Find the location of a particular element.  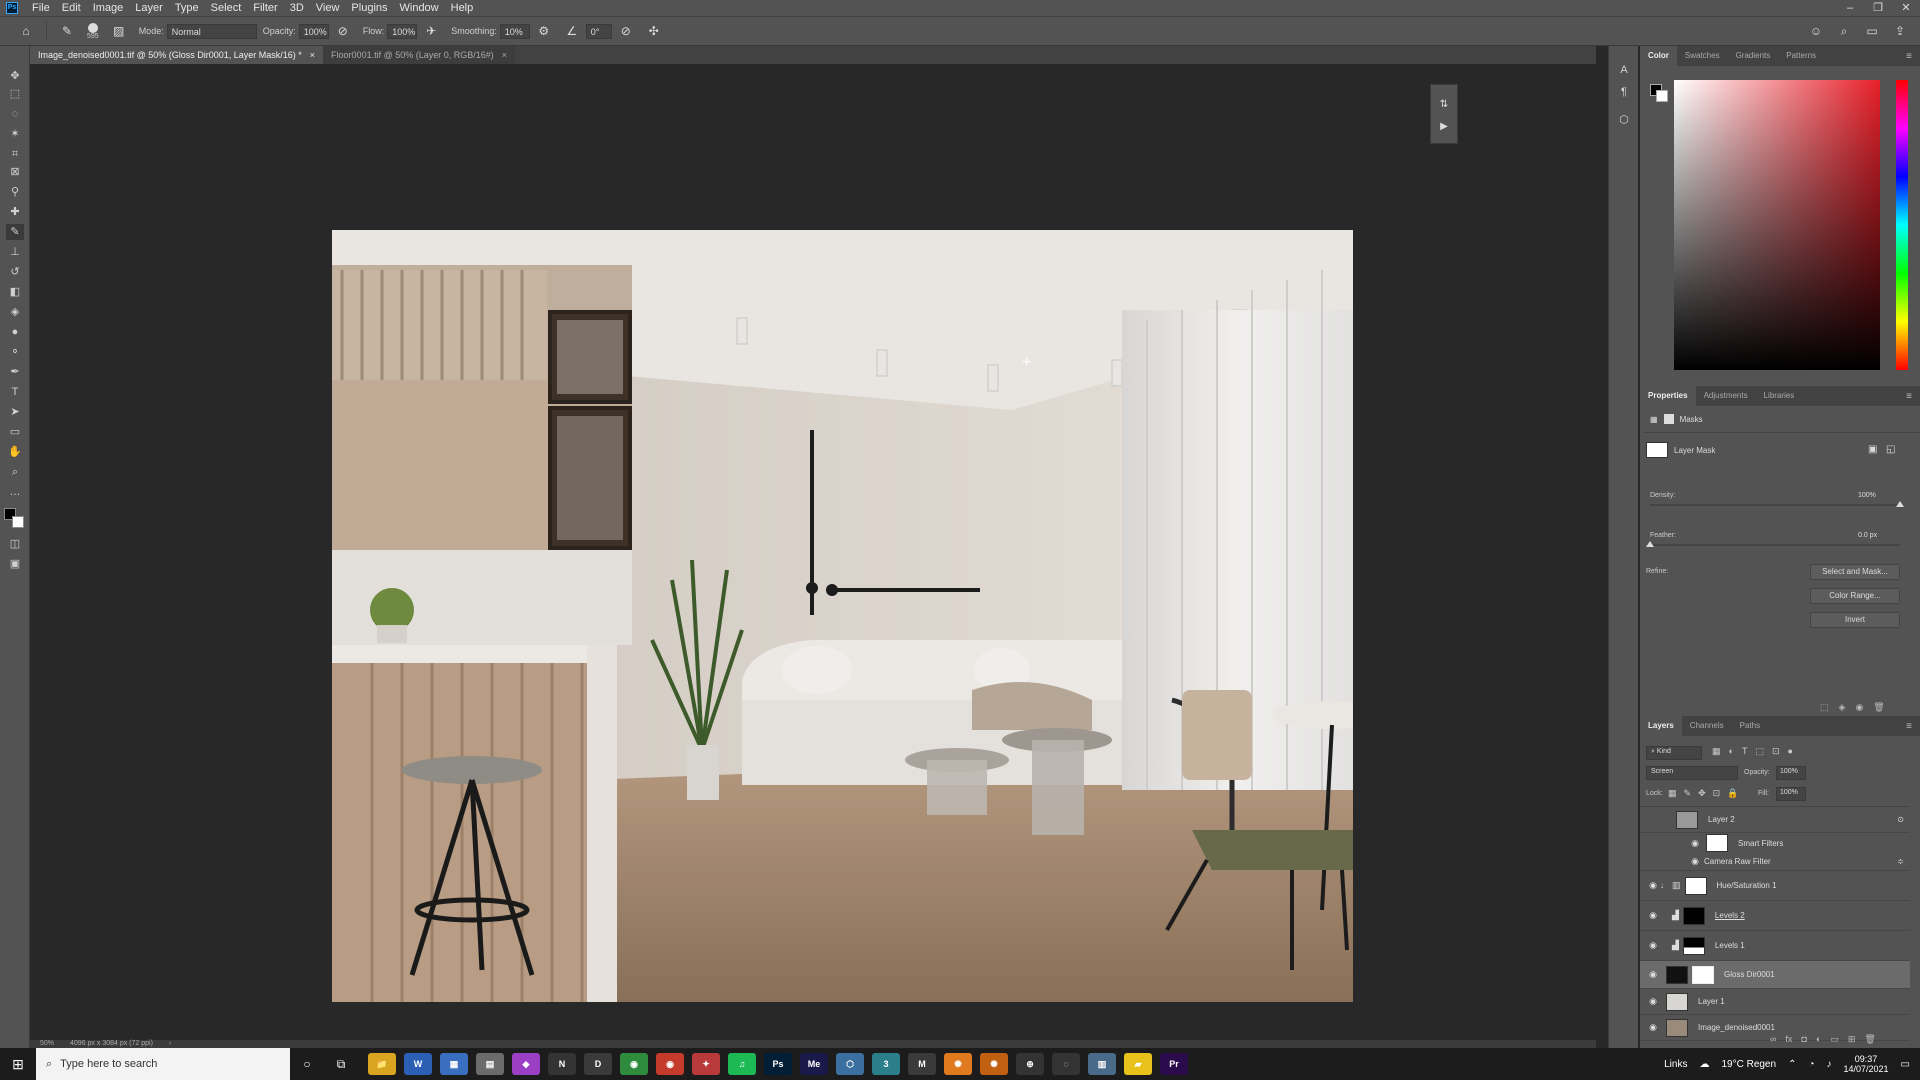

new-adjustment-icon: ◐ is located at coordinates (1818, 1039).